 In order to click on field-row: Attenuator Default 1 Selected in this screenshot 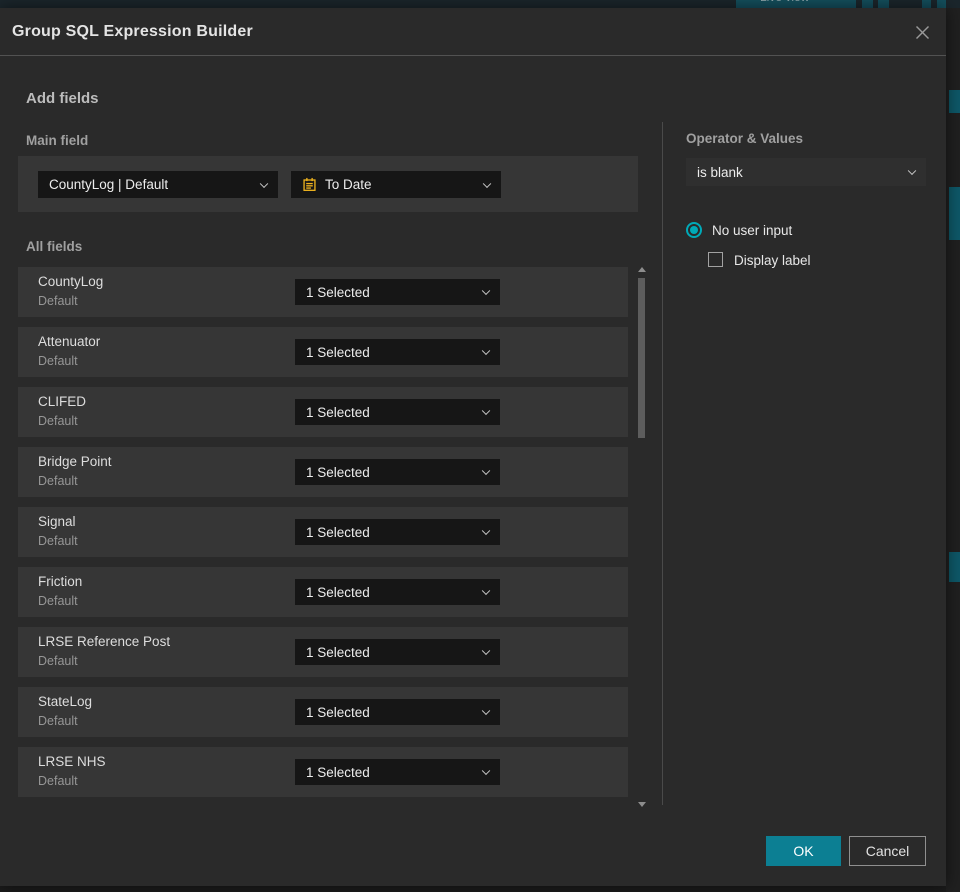, I will do `click(323, 352)`.